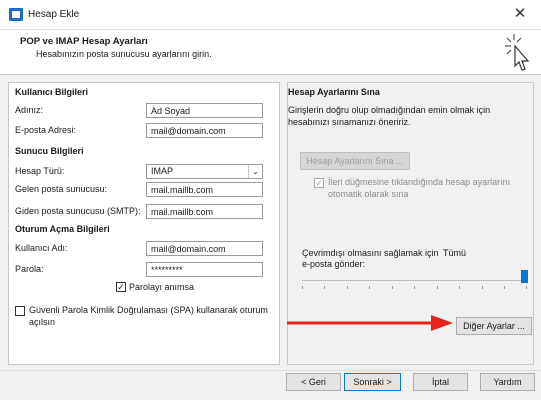  Describe the element at coordinates (20, 311) in the screenshot. I see `spa-checkbox` at that location.